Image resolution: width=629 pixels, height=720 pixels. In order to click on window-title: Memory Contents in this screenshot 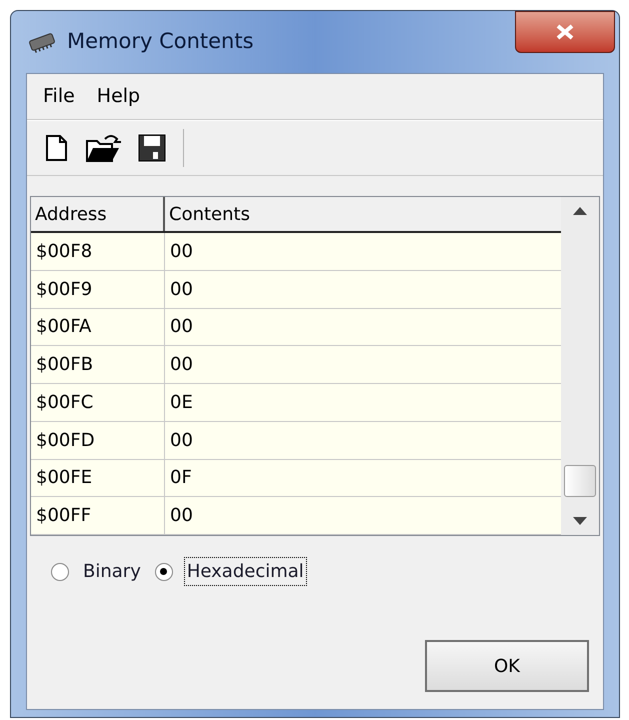, I will do `click(160, 42)`.